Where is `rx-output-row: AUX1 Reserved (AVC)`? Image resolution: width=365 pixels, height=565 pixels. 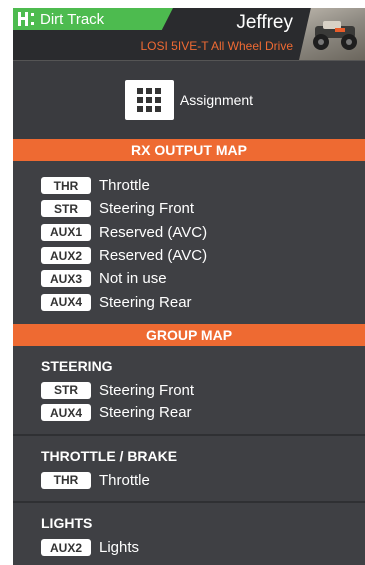
rx-output-row: AUX1 Reserved (AVC) is located at coordinates (203, 232).